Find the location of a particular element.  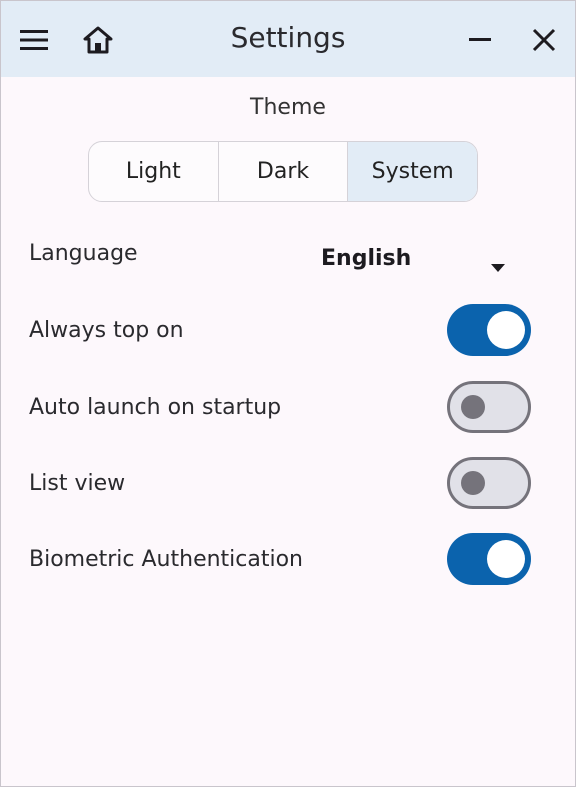

title-bar: Settings is located at coordinates (288, 39).